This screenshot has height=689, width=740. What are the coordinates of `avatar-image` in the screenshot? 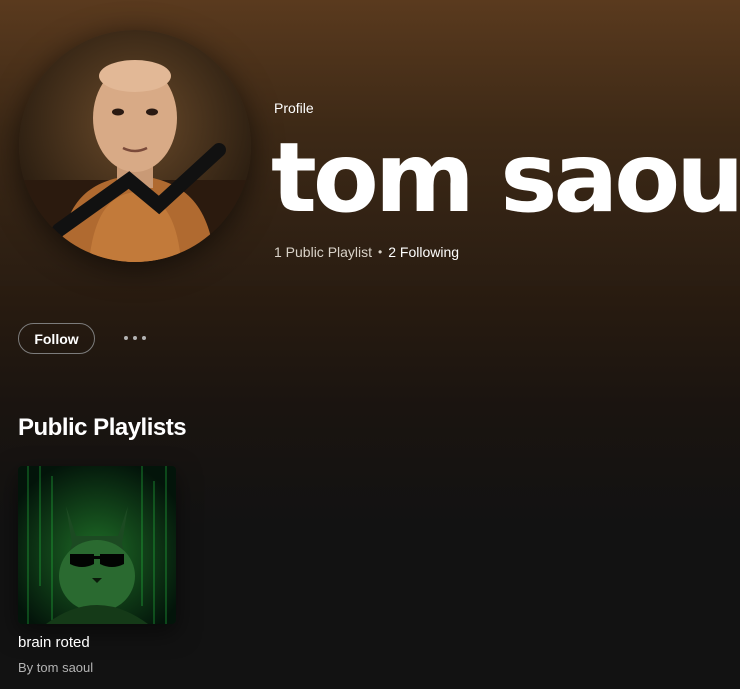 It's located at (135, 146).